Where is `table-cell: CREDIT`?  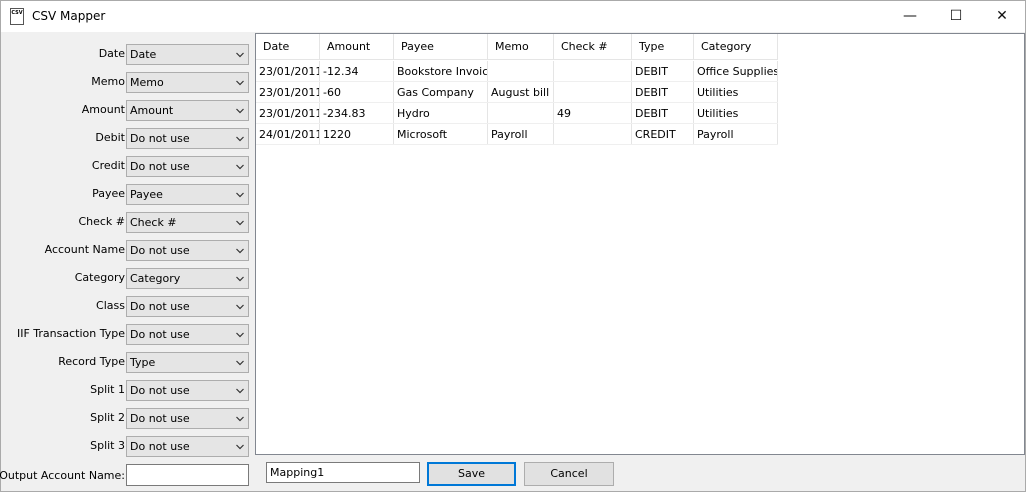
table-cell: CREDIT is located at coordinates (663, 134).